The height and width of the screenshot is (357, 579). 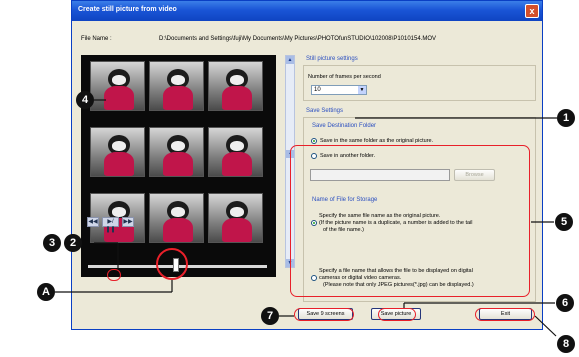 I want to click on callout-6: 6, so click(x=565, y=303).